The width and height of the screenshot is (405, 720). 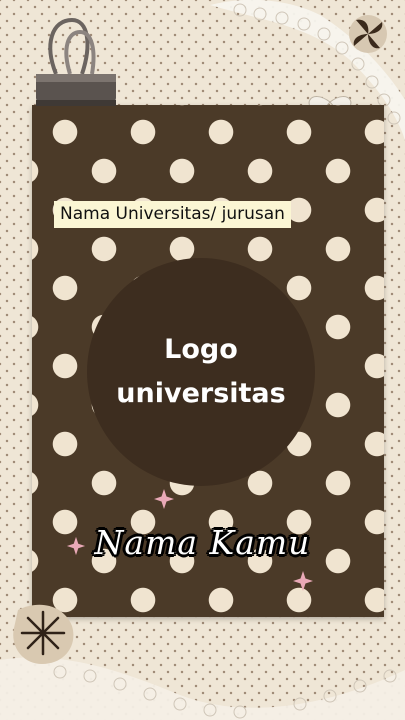 What do you see at coordinates (202, 542) in the screenshot?
I see `name-text: Nama Kamu` at bounding box center [202, 542].